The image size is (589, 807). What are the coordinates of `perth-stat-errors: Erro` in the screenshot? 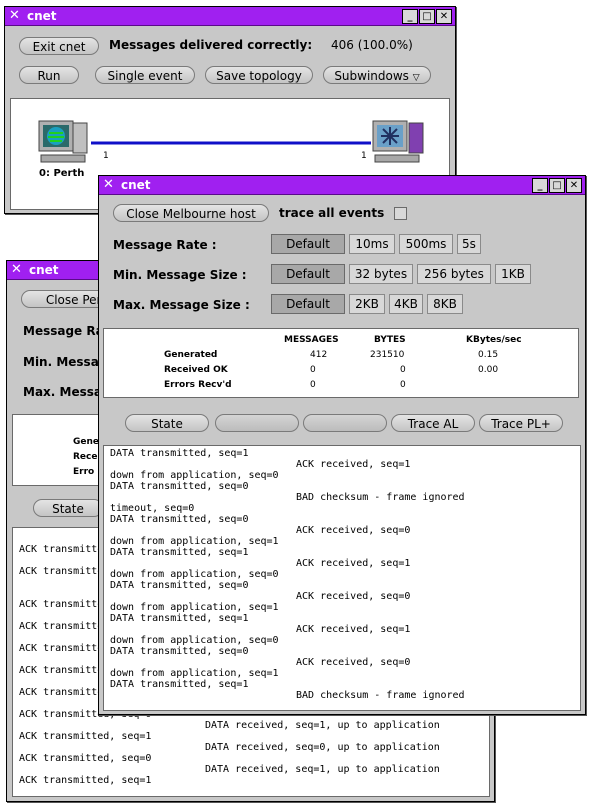 It's located at (84, 472).